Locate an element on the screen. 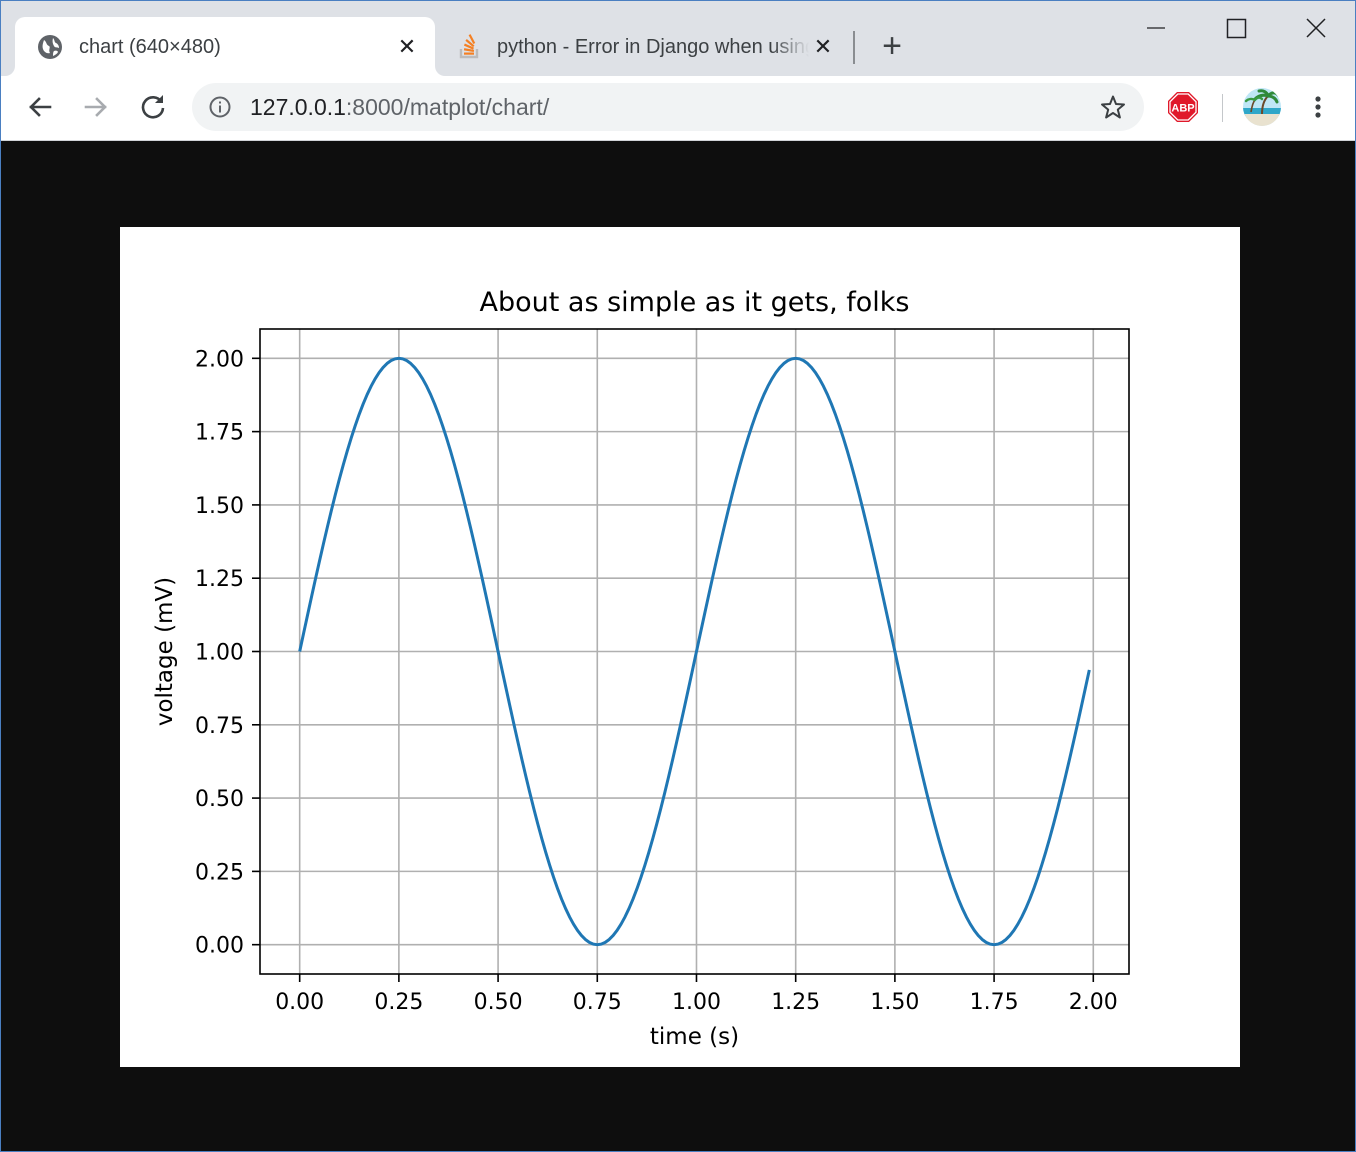  stackoverflow-icon is located at coordinates (469, 46).